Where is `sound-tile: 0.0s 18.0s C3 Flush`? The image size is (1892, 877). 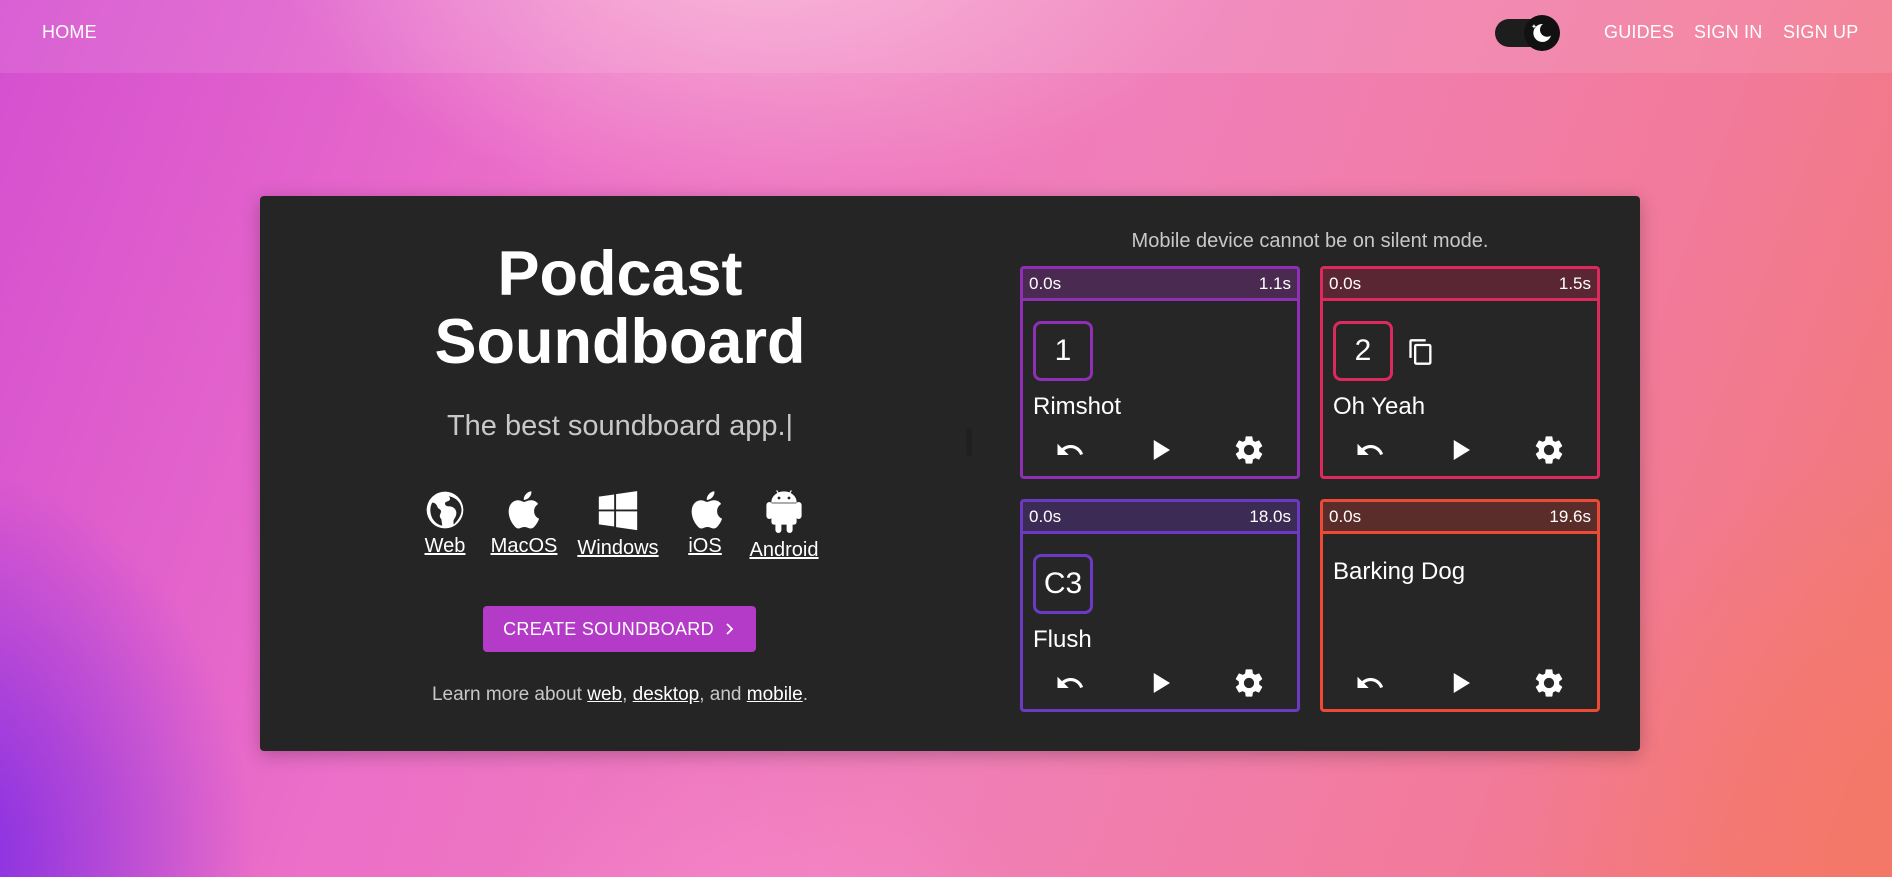
sound-tile: 0.0s 18.0s C3 Flush is located at coordinates (1160, 605).